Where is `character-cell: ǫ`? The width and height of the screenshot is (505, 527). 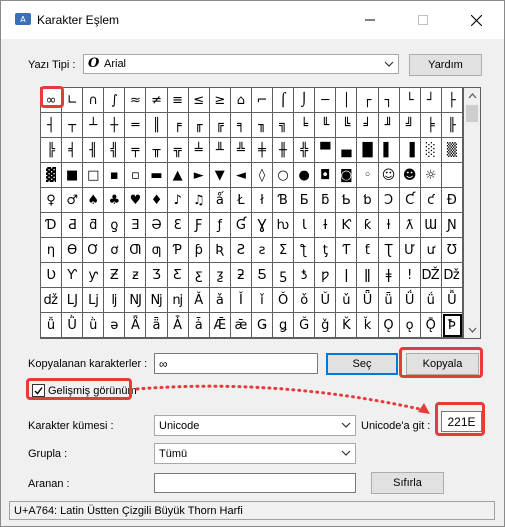
character-cell: ǫ is located at coordinates (410, 325).